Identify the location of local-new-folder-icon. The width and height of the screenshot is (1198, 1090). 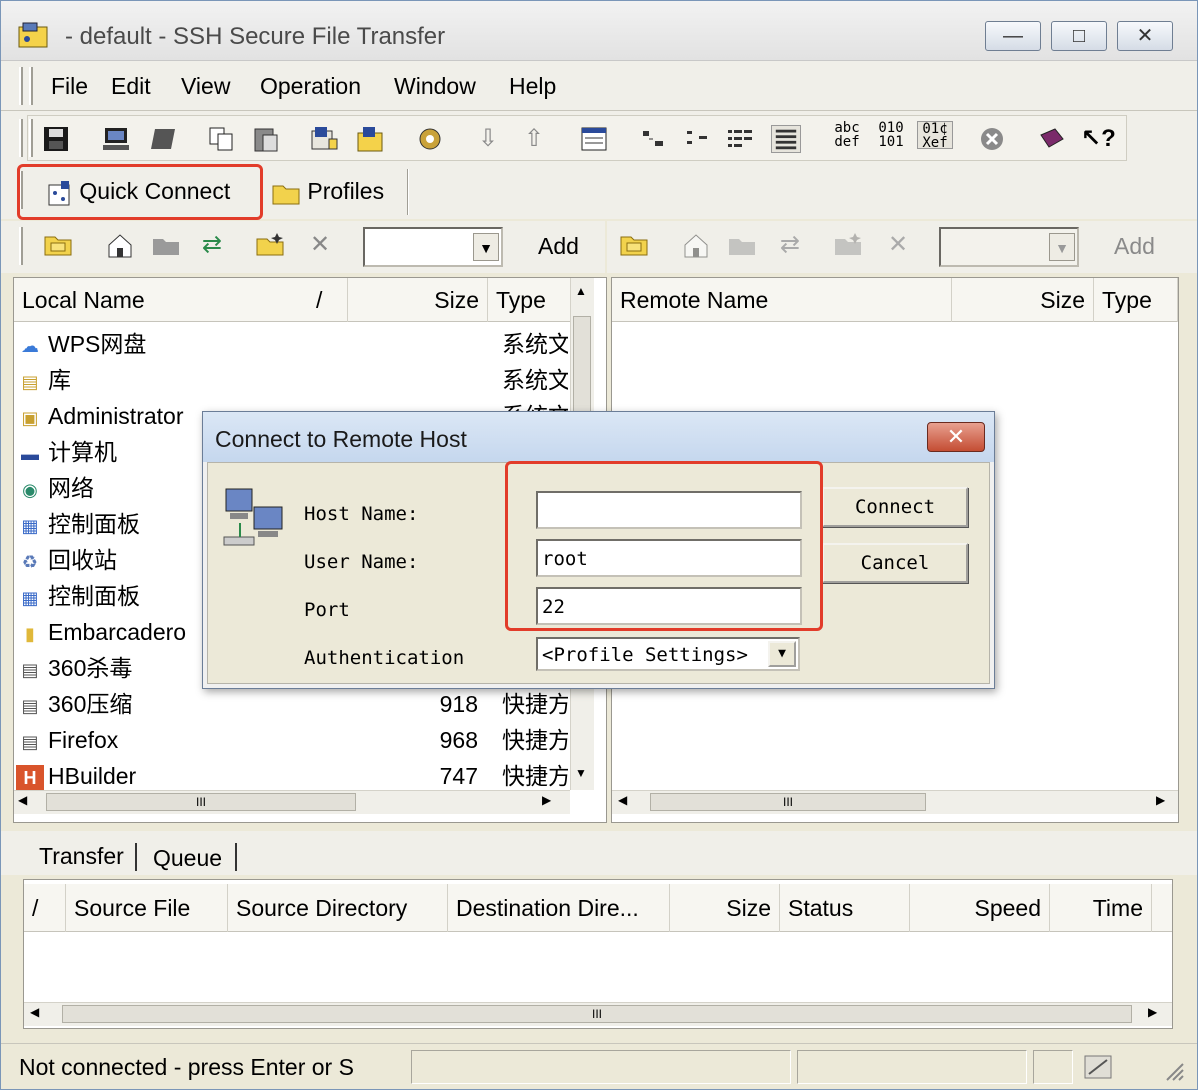
(270, 245).